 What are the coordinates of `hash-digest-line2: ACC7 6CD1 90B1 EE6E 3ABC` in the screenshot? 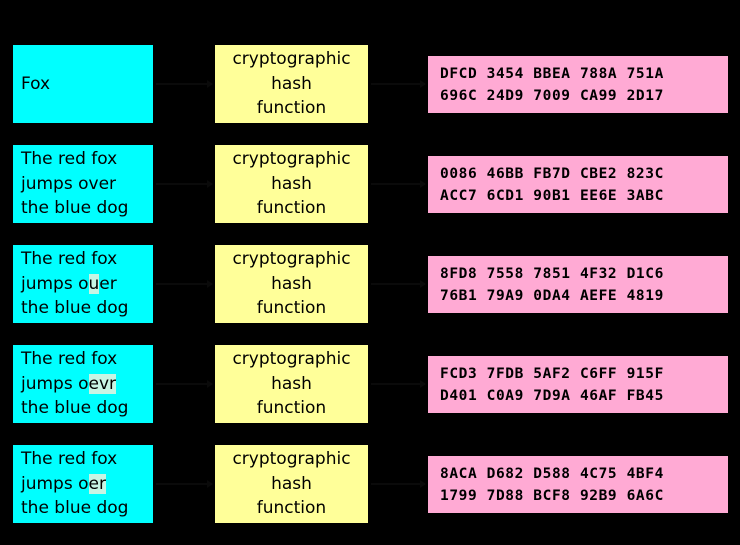 It's located at (552, 195).